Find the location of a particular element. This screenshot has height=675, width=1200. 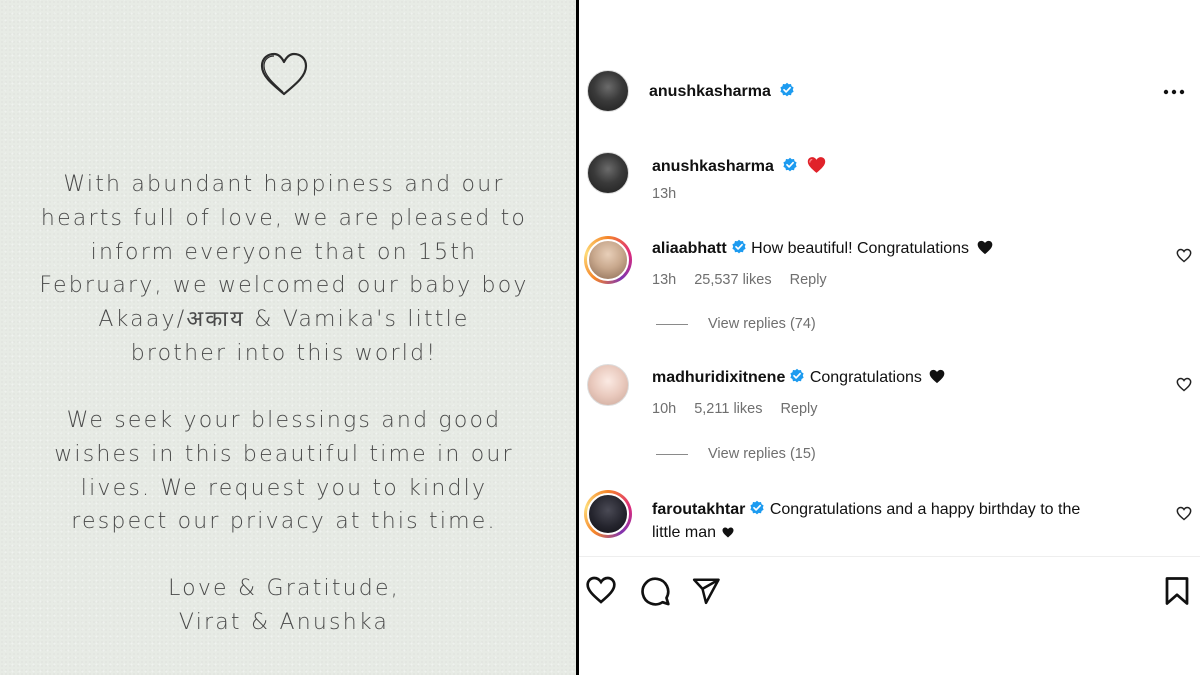

view-replies-button: View replies (15) is located at coordinates (736, 454).